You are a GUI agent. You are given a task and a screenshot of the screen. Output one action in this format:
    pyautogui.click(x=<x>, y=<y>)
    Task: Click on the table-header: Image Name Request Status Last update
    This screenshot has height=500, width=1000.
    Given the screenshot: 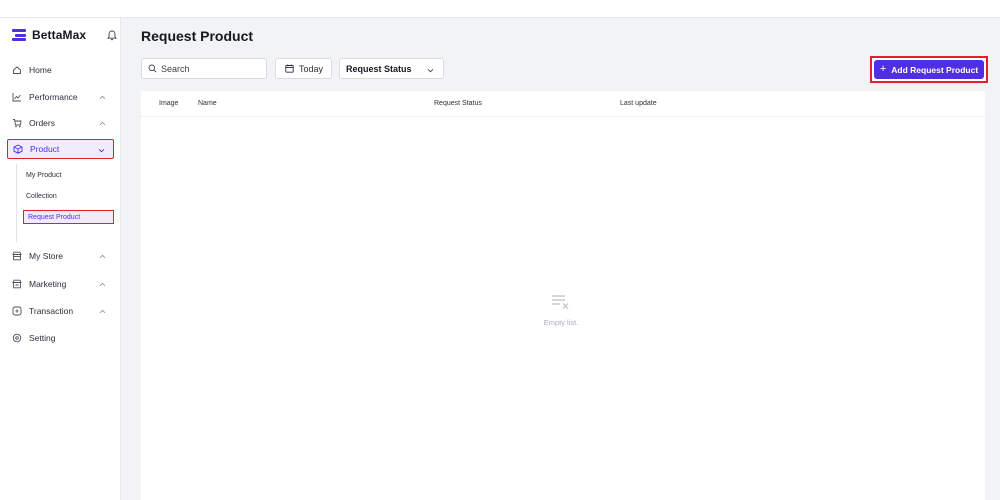 What is the action you would take?
    pyautogui.click(x=563, y=104)
    